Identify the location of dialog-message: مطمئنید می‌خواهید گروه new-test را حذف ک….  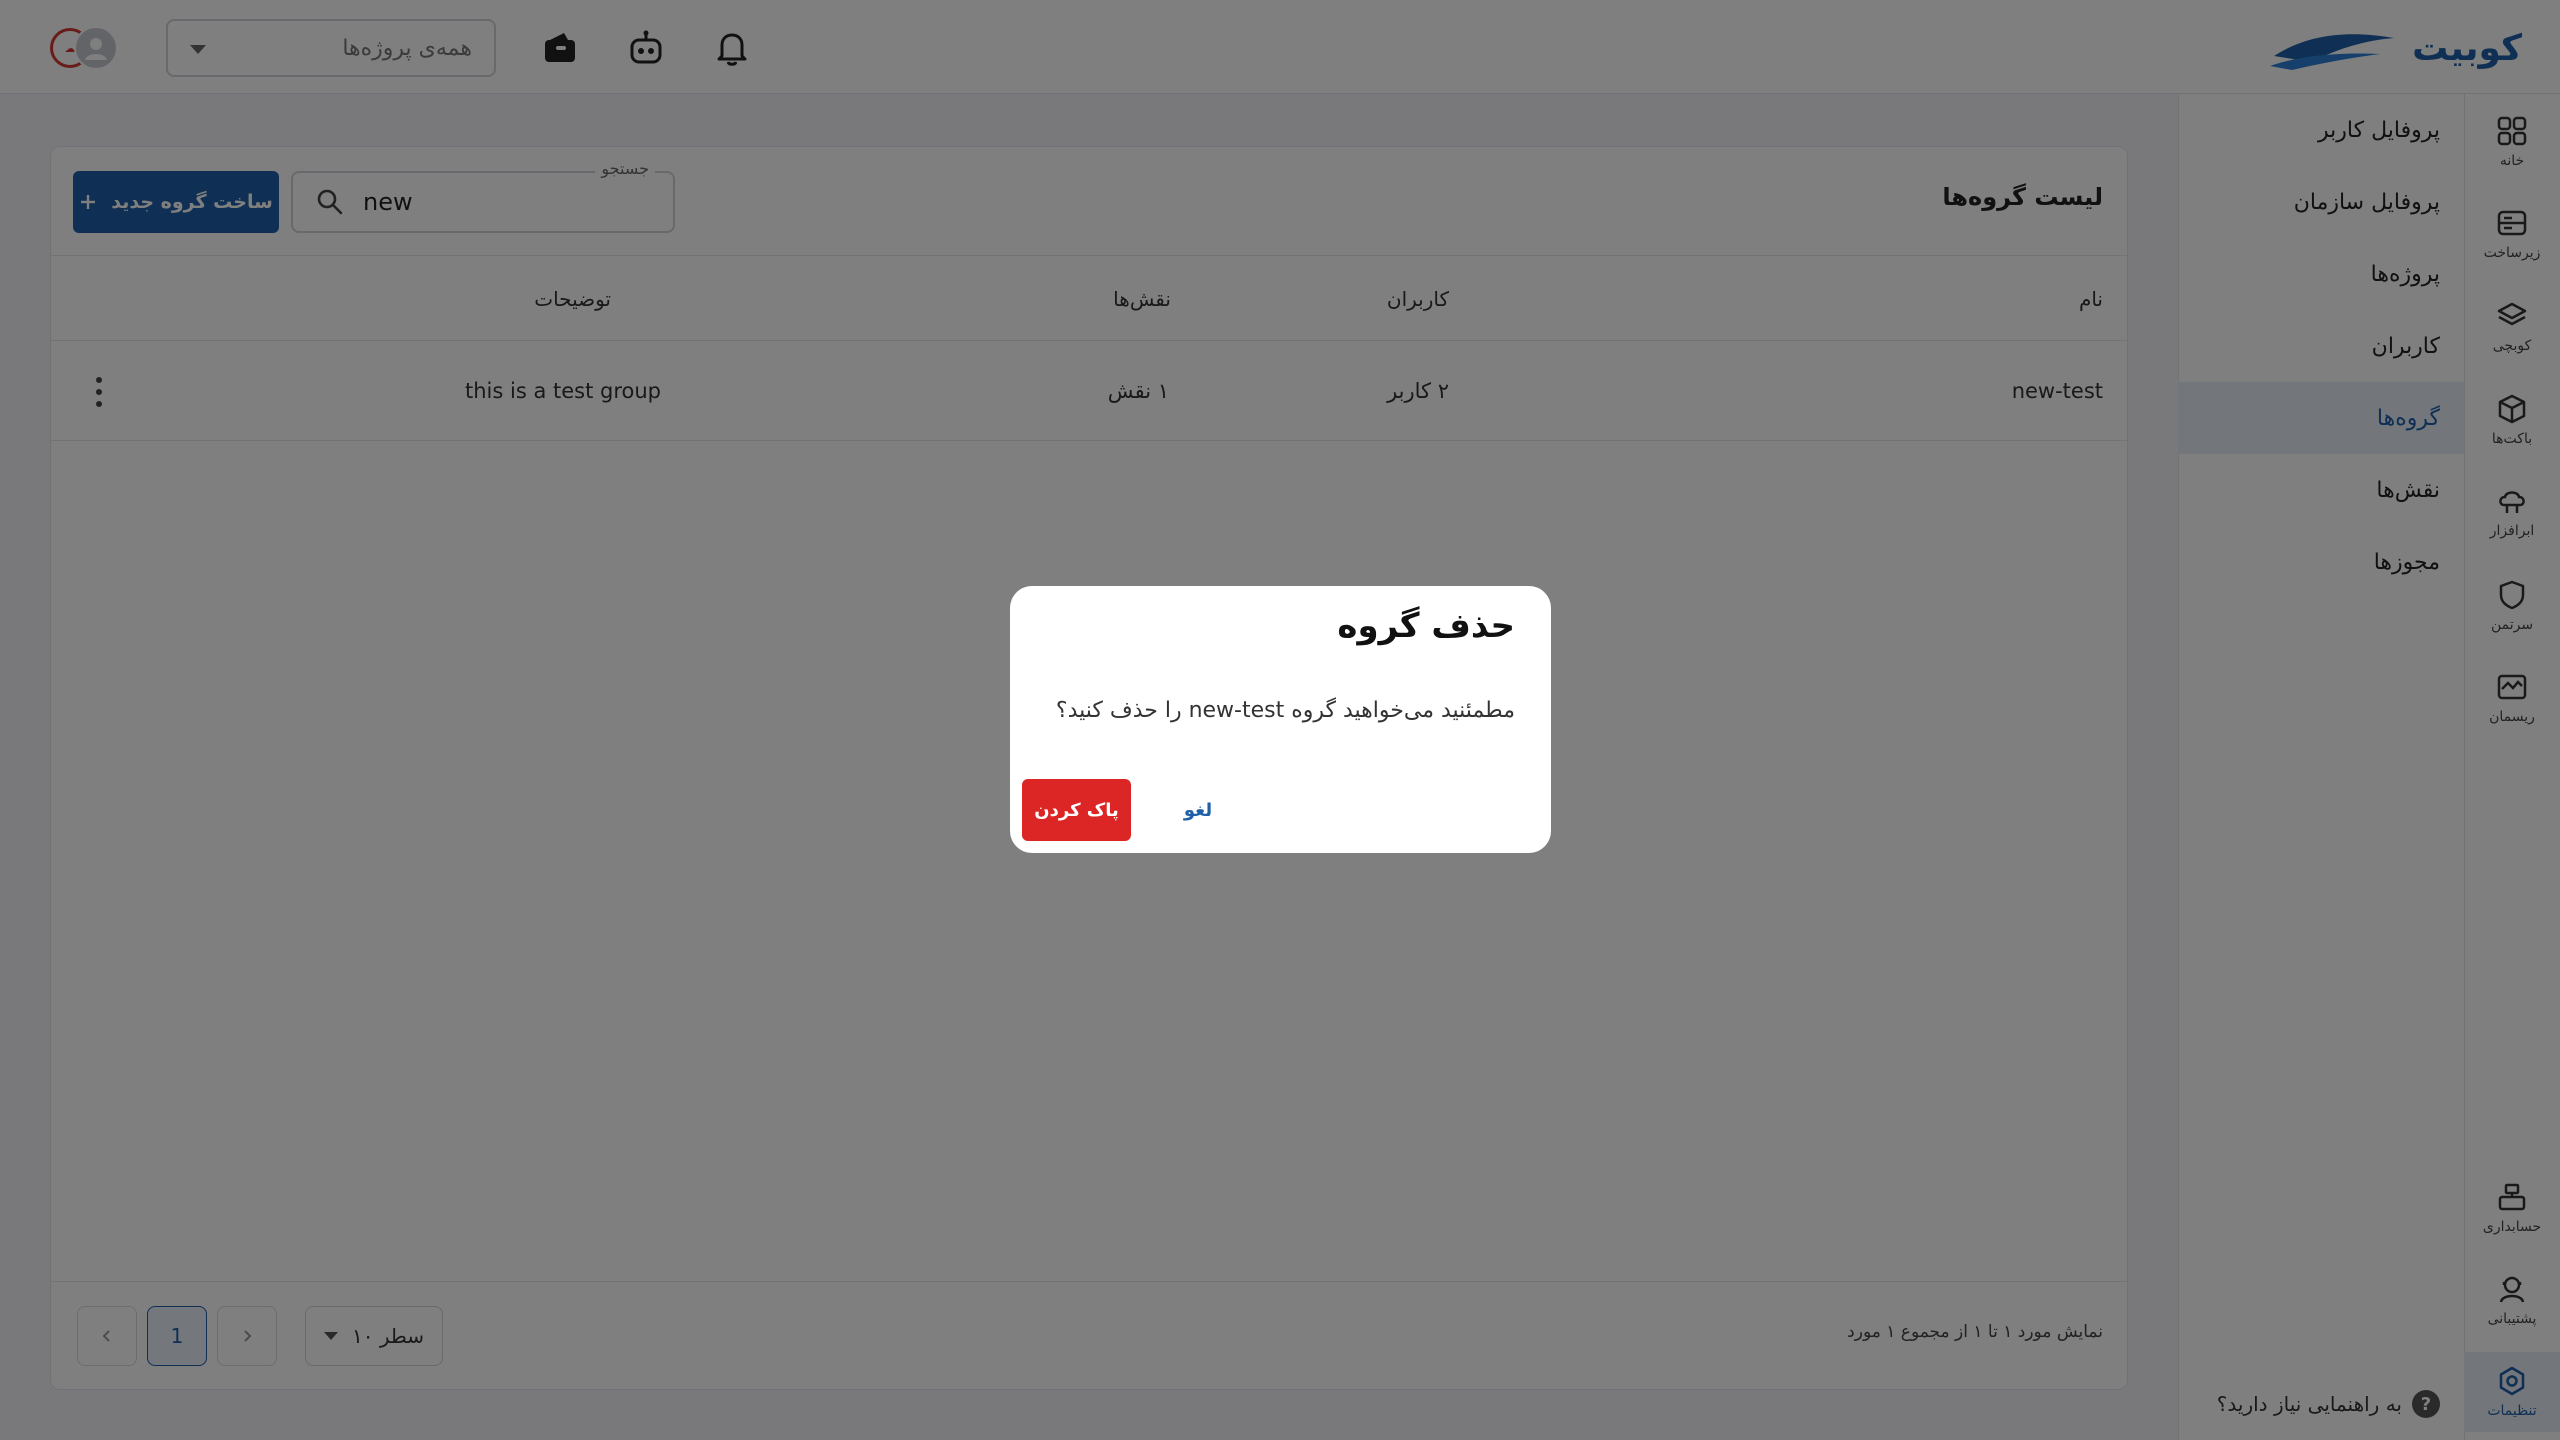
(1285, 710).